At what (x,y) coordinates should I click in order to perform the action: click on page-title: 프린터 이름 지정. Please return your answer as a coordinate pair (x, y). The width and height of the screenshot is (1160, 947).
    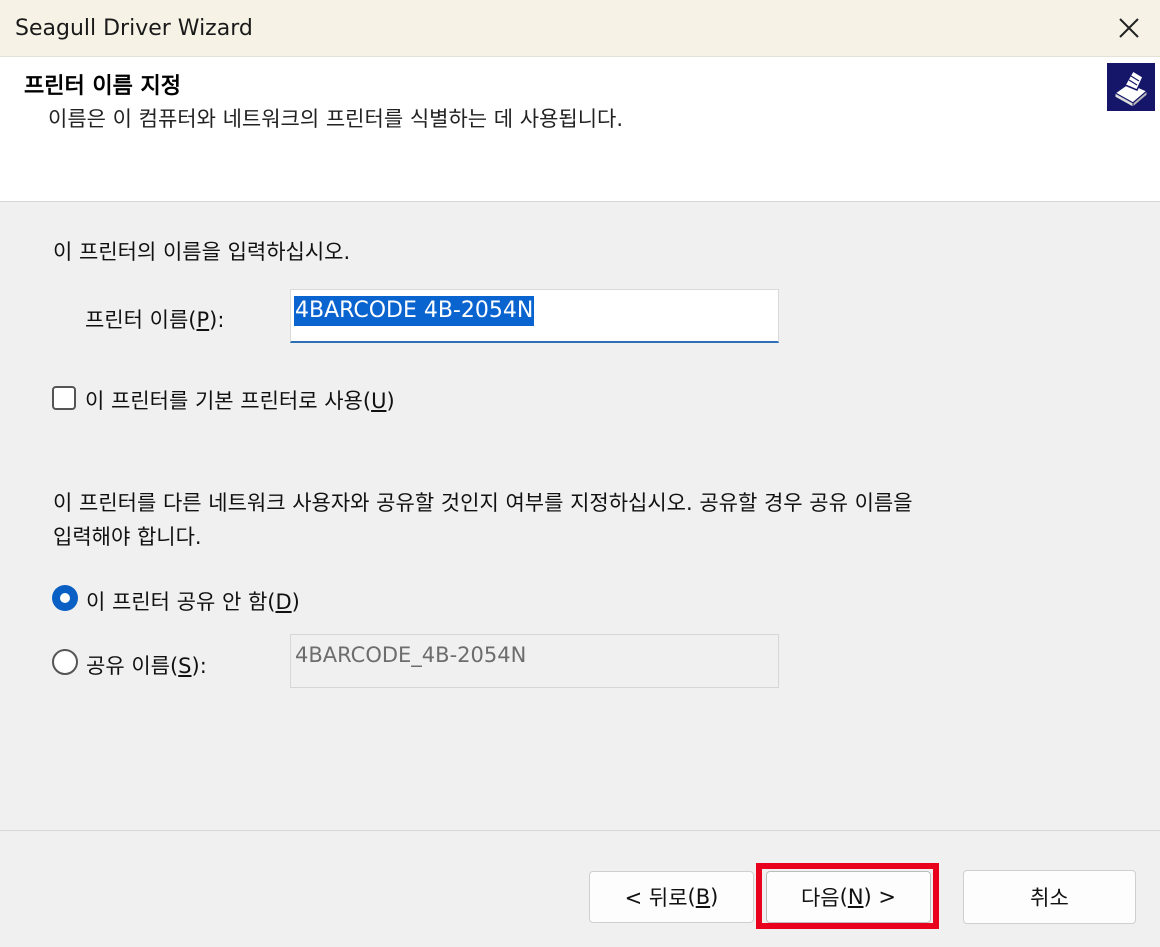
    Looking at the image, I should click on (102, 86).